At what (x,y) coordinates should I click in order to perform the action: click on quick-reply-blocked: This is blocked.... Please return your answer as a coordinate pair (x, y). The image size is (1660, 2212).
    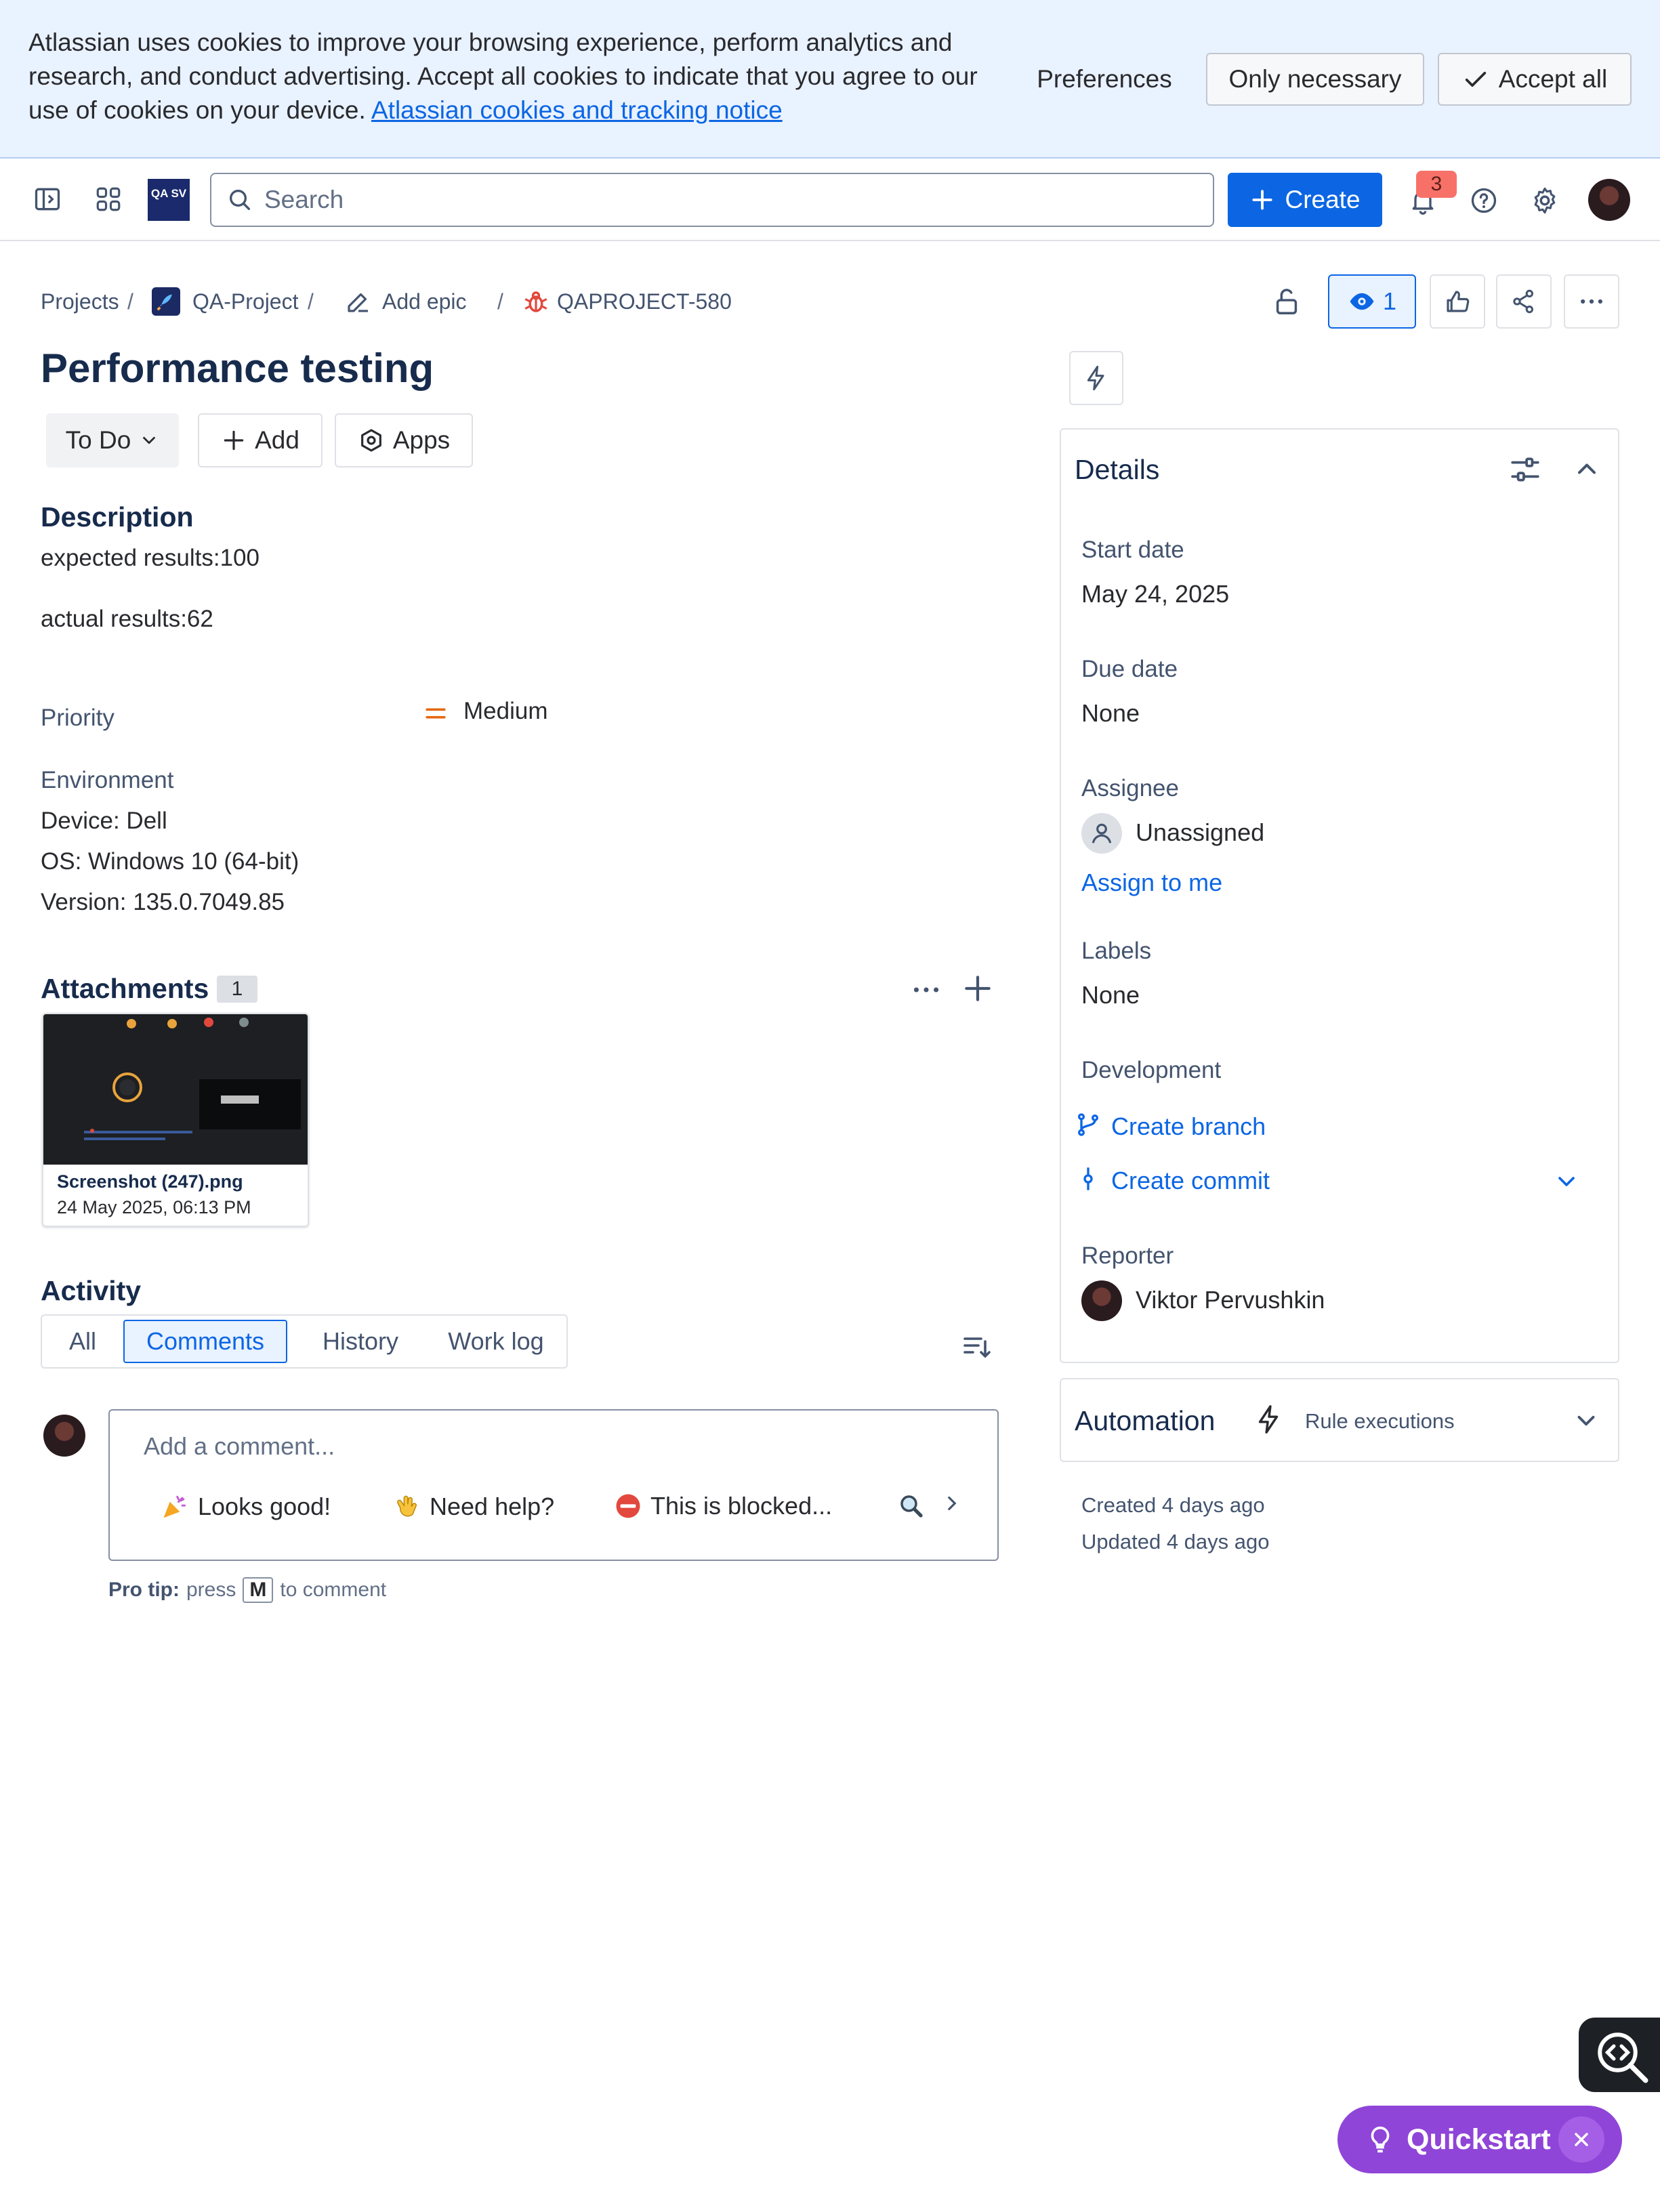
    Looking at the image, I should click on (723, 1506).